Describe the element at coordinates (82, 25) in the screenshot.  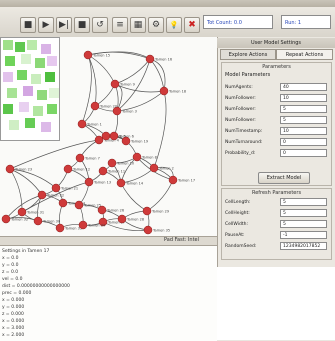
I see `stop-button: ■` at that location.